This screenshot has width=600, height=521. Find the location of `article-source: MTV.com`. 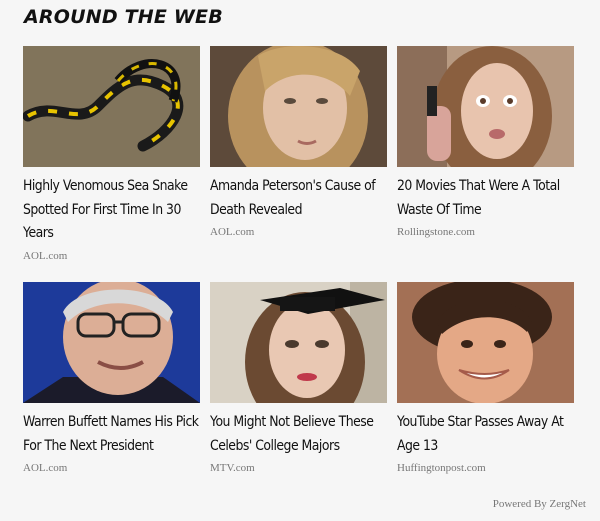

article-source: MTV.com is located at coordinates (232, 468).